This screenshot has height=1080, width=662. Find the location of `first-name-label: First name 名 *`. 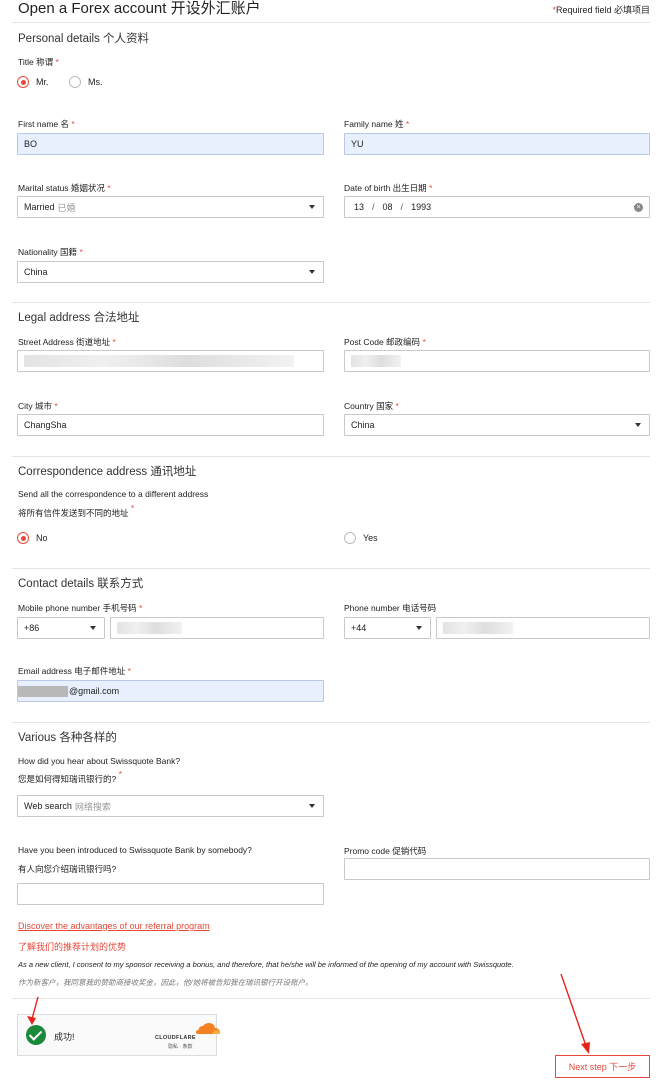

first-name-label: First name 名 * is located at coordinates (46, 124).